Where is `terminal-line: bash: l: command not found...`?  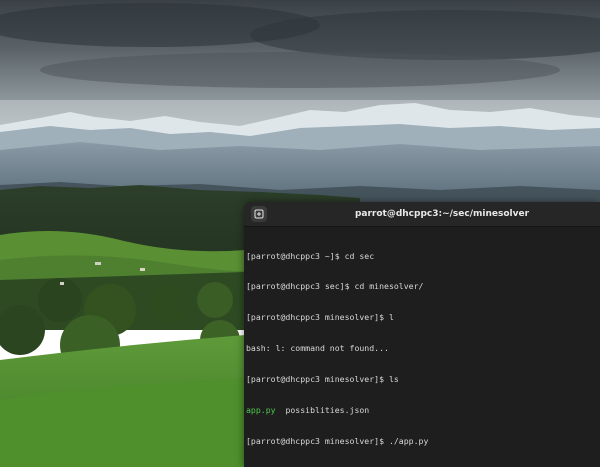 terminal-line: bash: l: command not found... is located at coordinates (317, 348).